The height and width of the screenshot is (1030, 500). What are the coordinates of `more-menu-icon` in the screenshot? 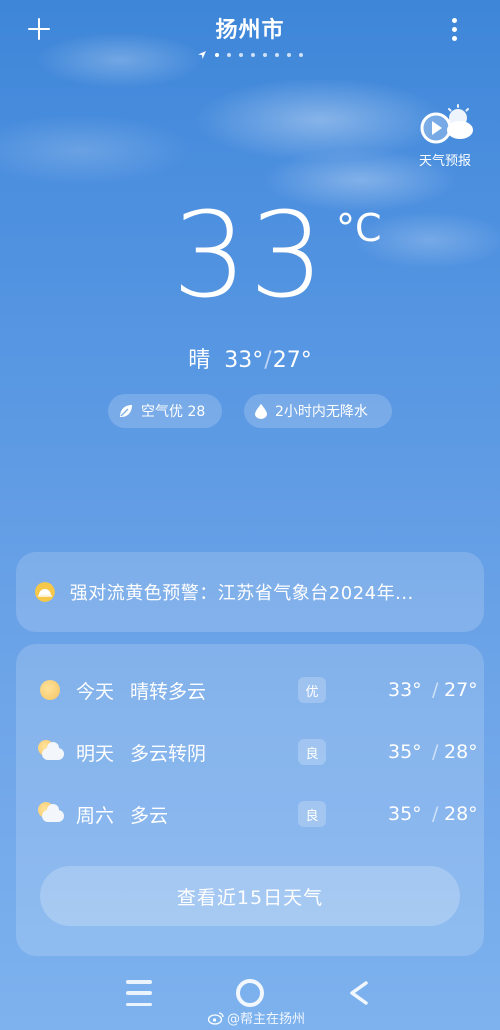 It's located at (454, 29).